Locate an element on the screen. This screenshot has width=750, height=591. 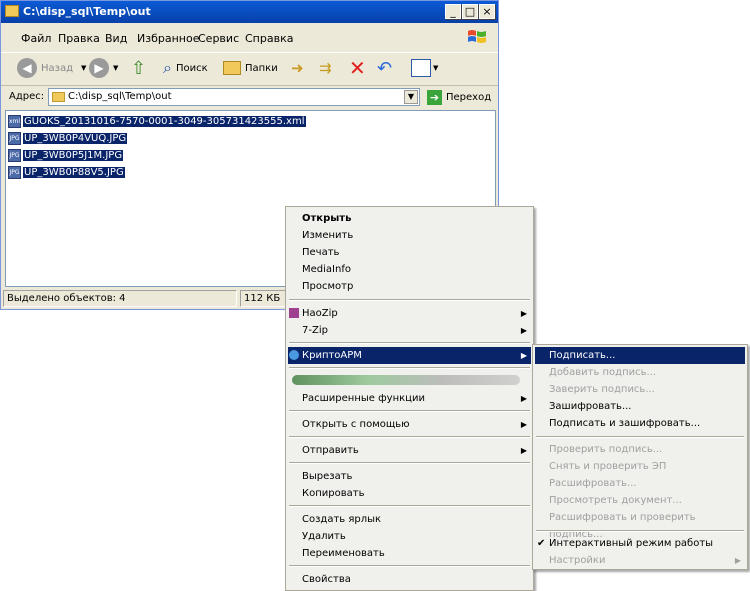
delete-x-icon: ✕ is located at coordinates (357, 68).